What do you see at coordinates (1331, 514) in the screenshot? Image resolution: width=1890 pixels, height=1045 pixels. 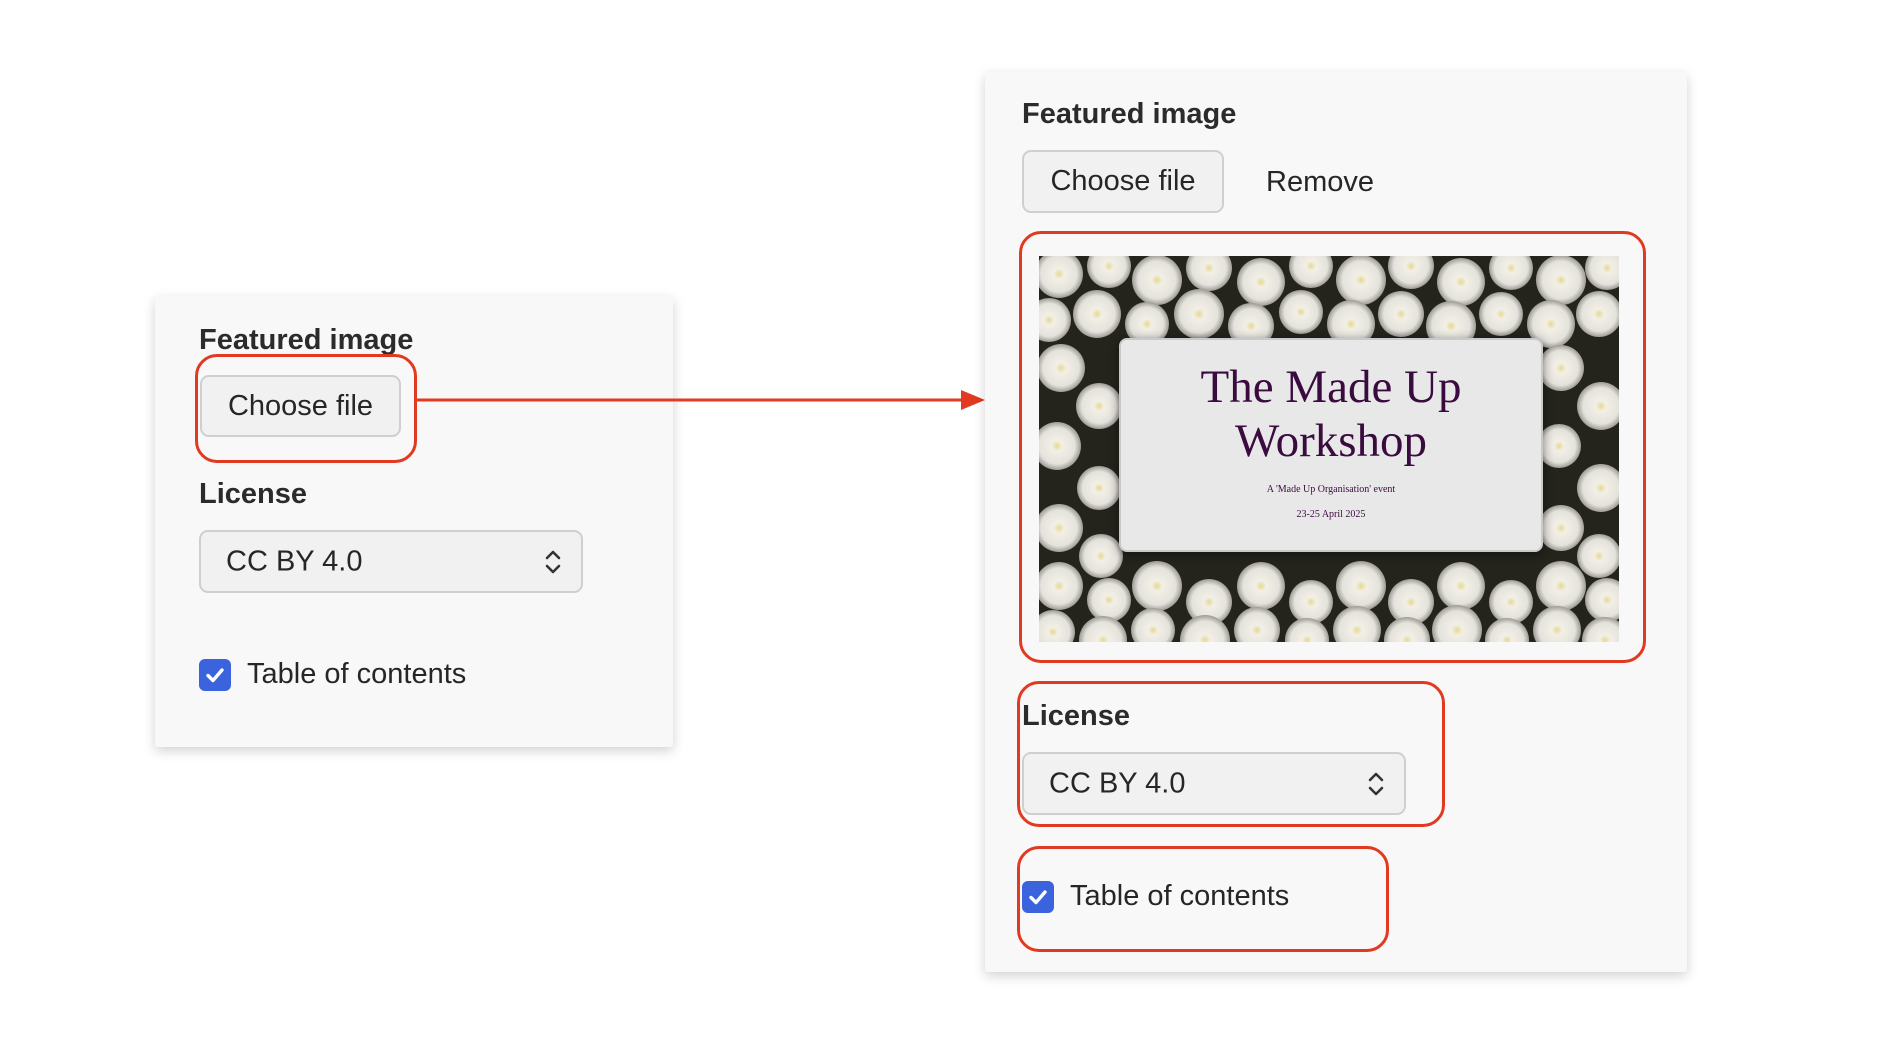 I see `preview-date: 23-25 April 2025` at bounding box center [1331, 514].